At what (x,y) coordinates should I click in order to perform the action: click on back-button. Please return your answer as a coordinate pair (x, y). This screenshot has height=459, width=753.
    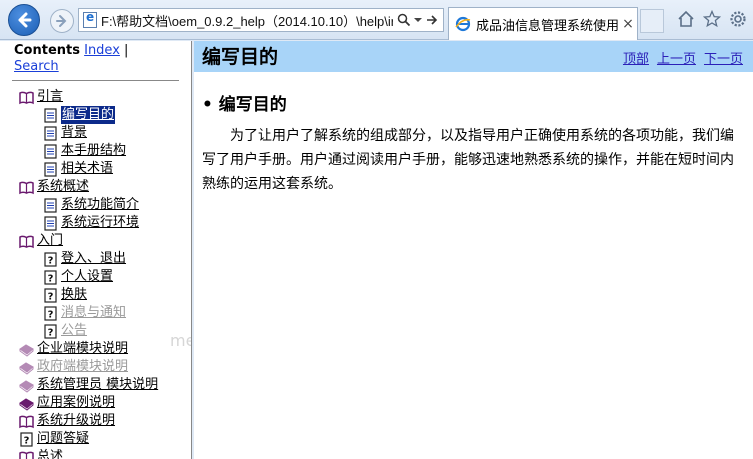
    Looking at the image, I should click on (24, 20).